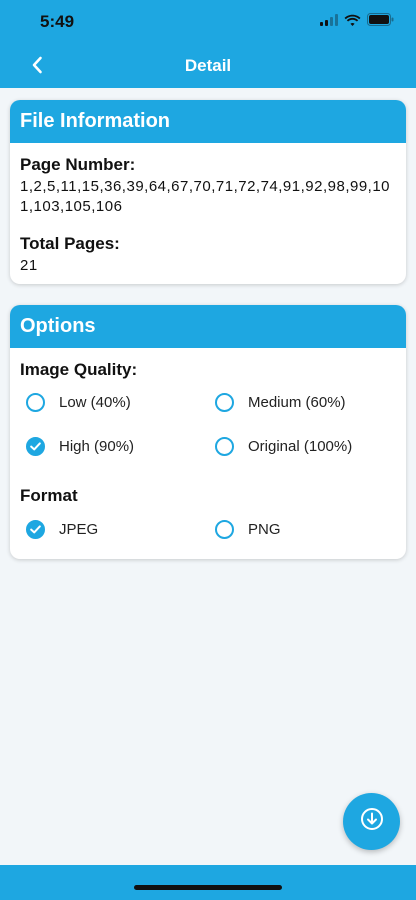  What do you see at coordinates (300, 446) in the screenshot?
I see `radio-label: Original (100%)` at bounding box center [300, 446].